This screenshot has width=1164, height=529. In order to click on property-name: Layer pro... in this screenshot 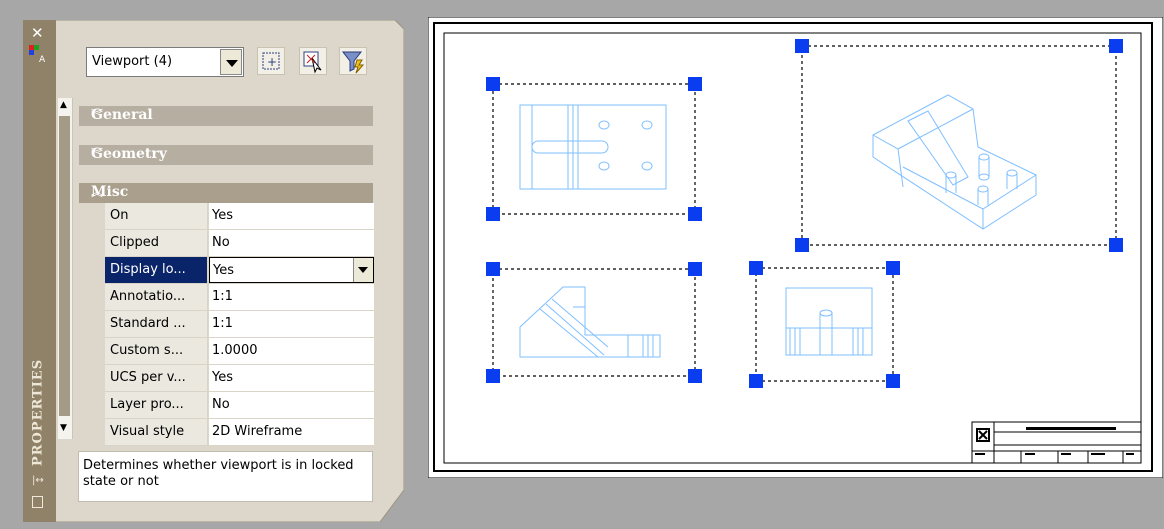, I will do `click(147, 404)`.